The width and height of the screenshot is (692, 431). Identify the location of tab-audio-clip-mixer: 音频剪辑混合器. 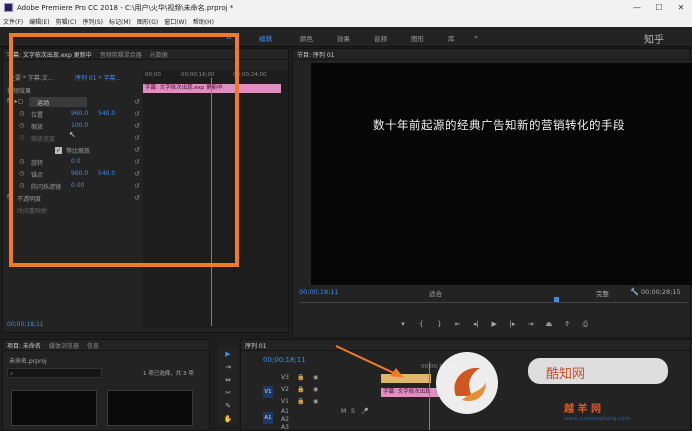
(121, 54).